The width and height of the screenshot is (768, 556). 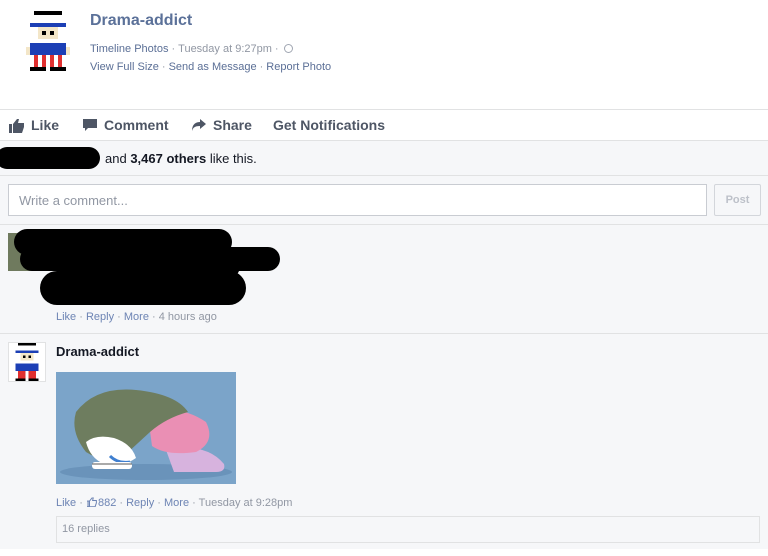 I want to click on commenter-name: Drama-addict, so click(x=97, y=351).